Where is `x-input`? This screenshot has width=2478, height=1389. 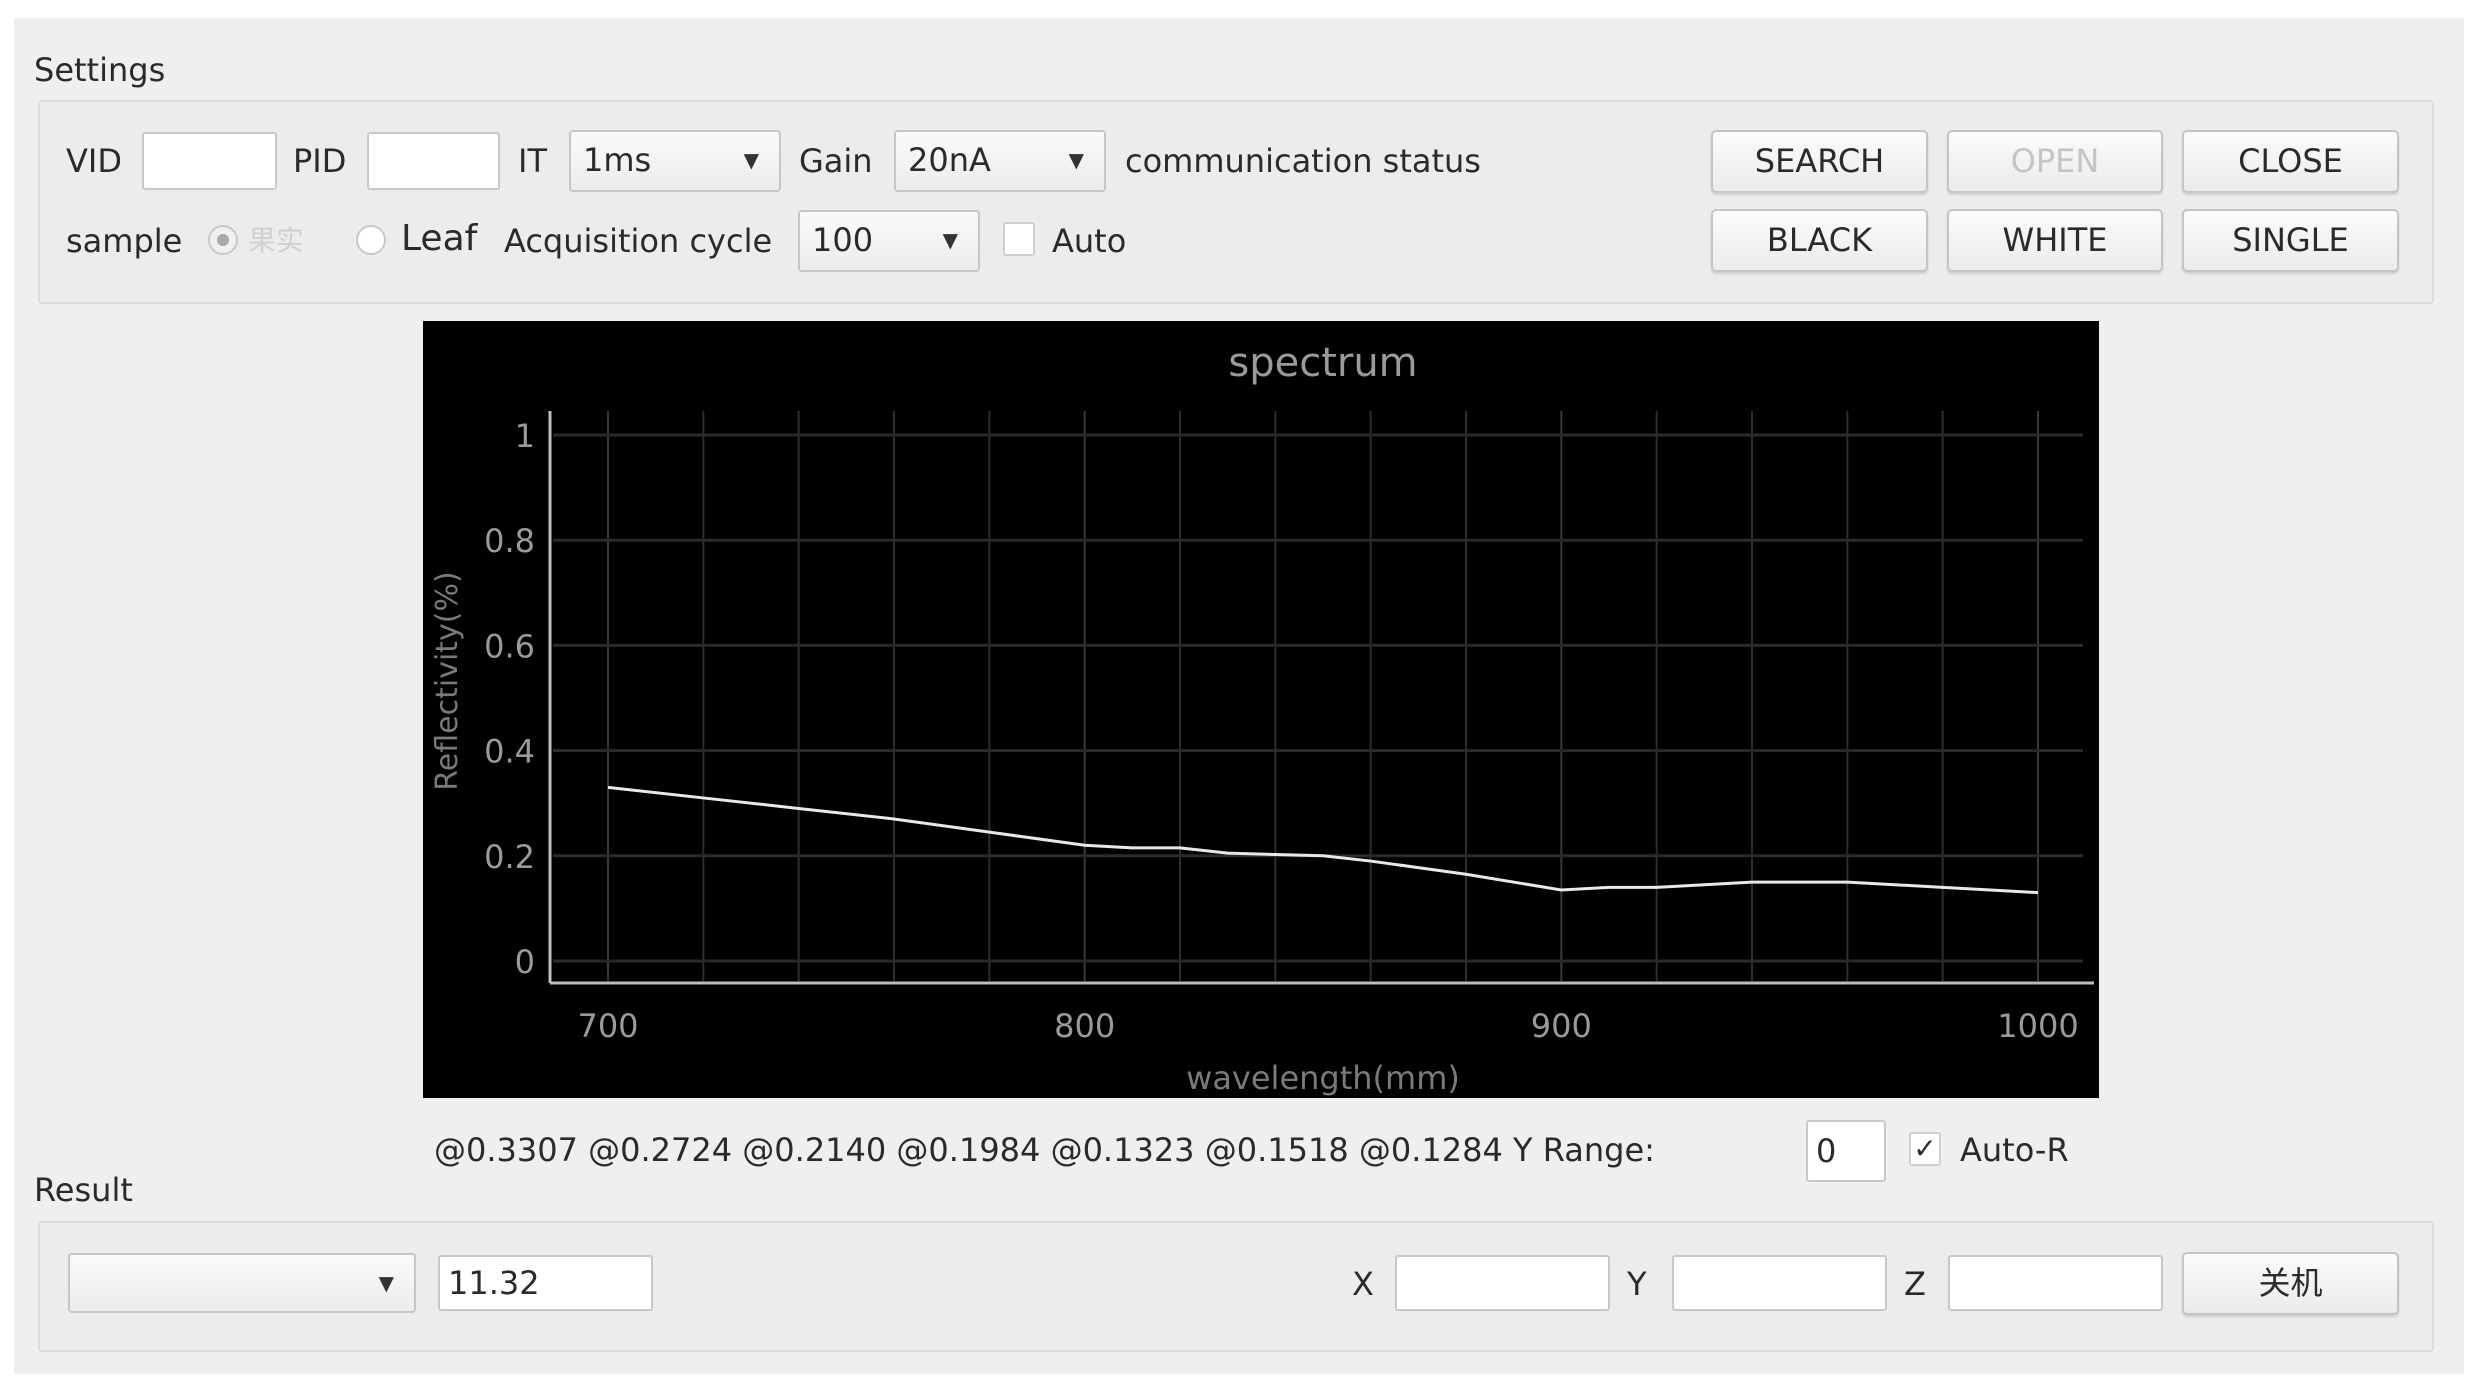 x-input is located at coordinates (1502, 1283).